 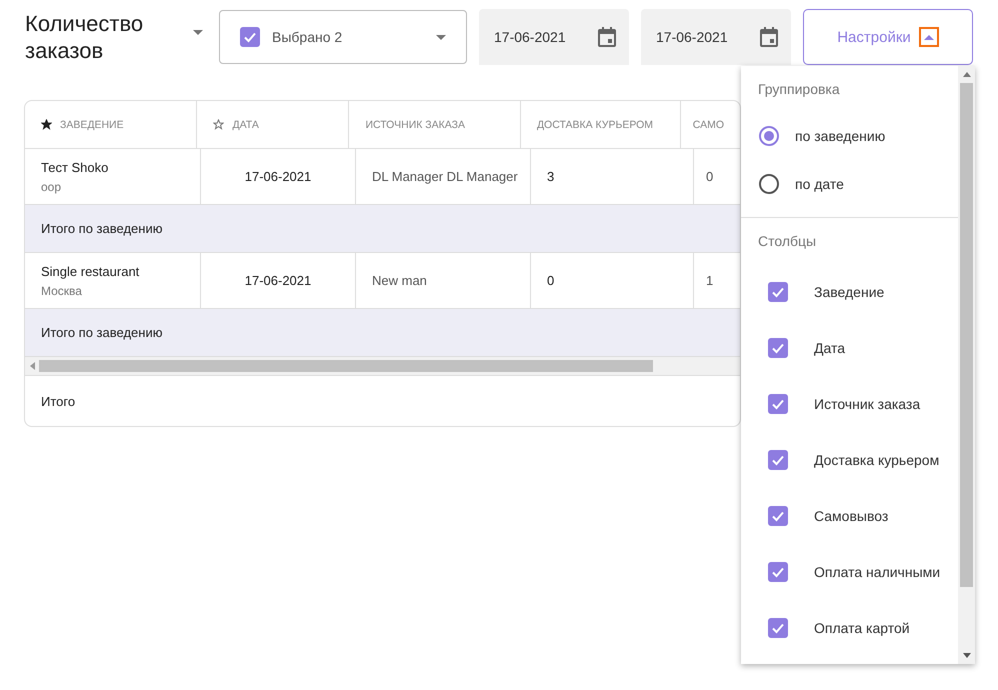 What do you see at coordinates (849, 516) in the screenshot?
I see `column-checkbox: Самовывоз` at bounding box center [849, 516].